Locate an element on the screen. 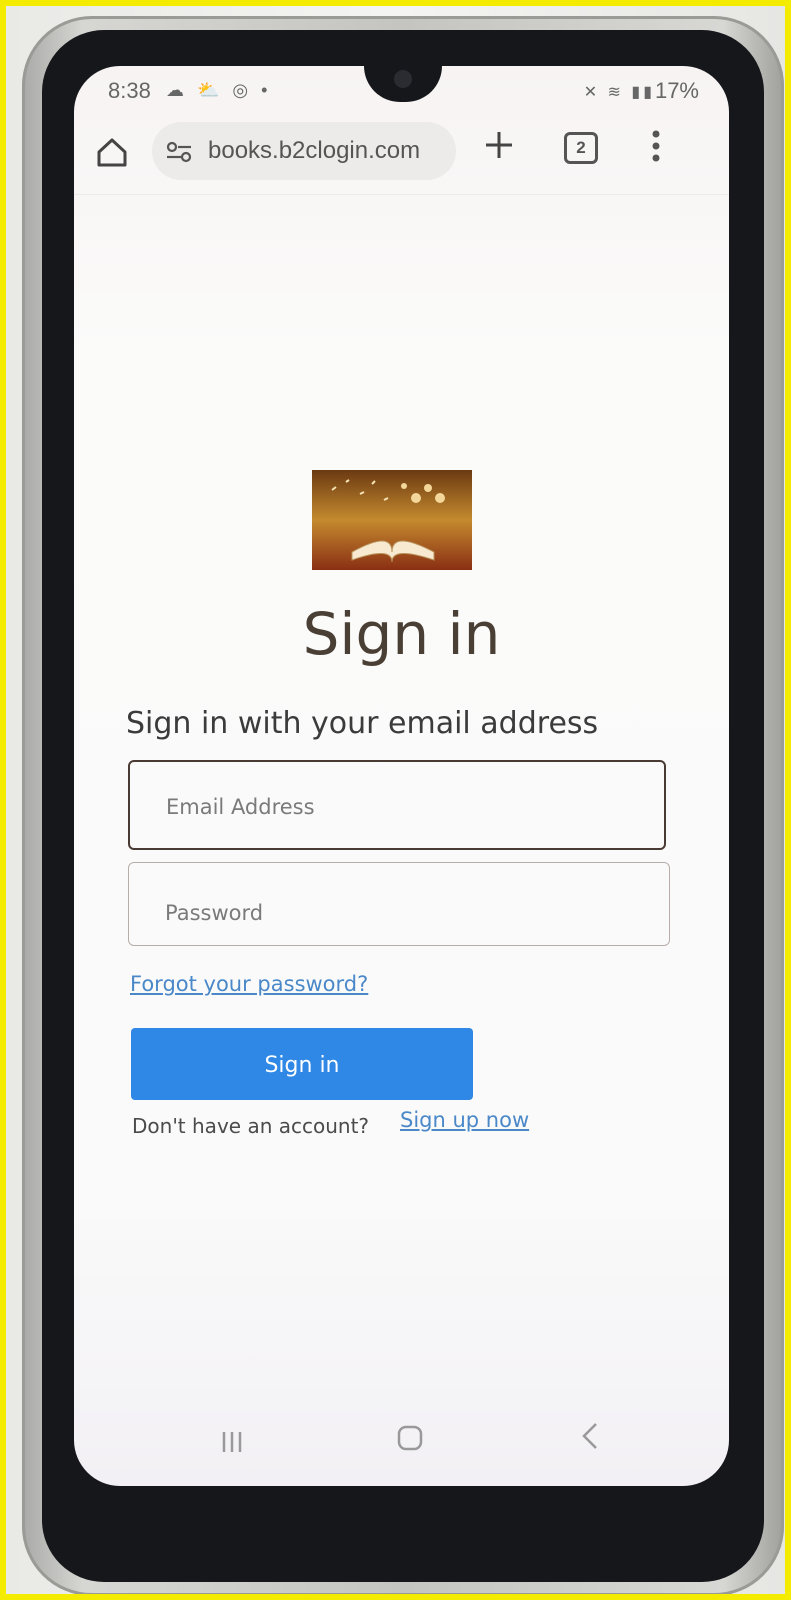 The image size is (791, 1600). back-chevron-icon is located at coordinates (590, 1436).